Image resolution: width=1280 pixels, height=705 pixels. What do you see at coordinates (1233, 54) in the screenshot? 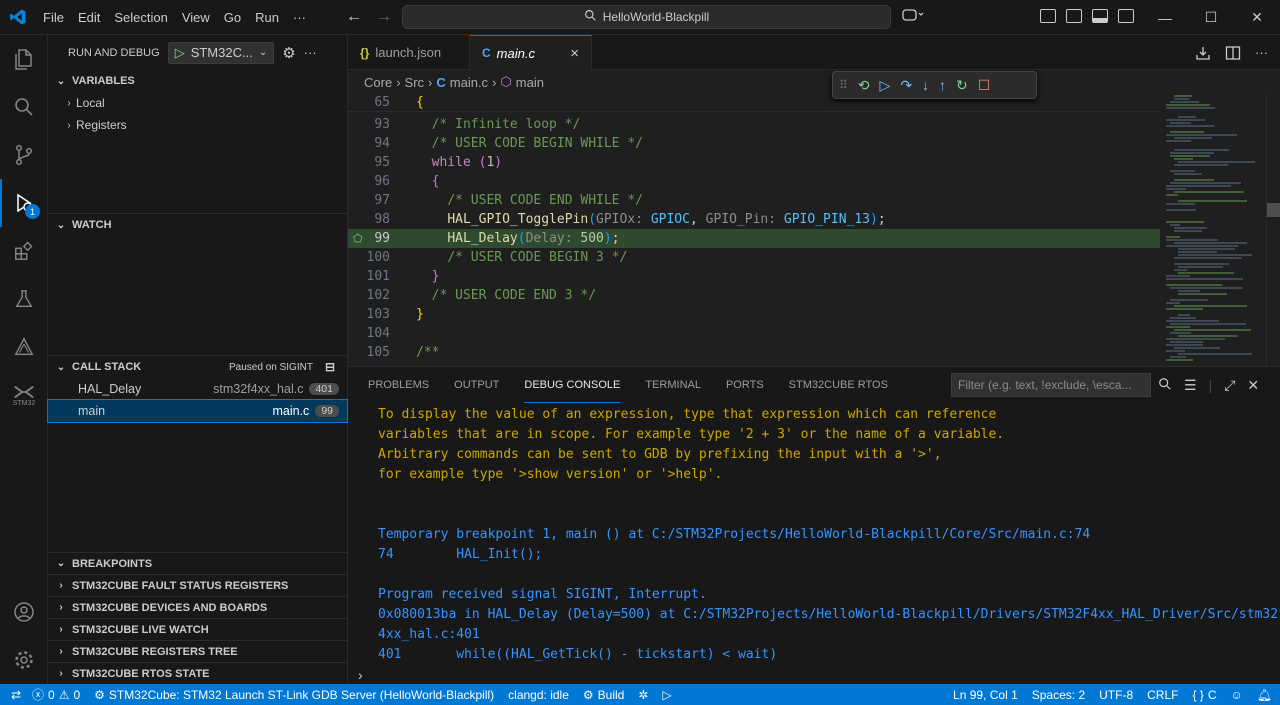
I see `split-editor-icon` at bounding box center [1233, 54].